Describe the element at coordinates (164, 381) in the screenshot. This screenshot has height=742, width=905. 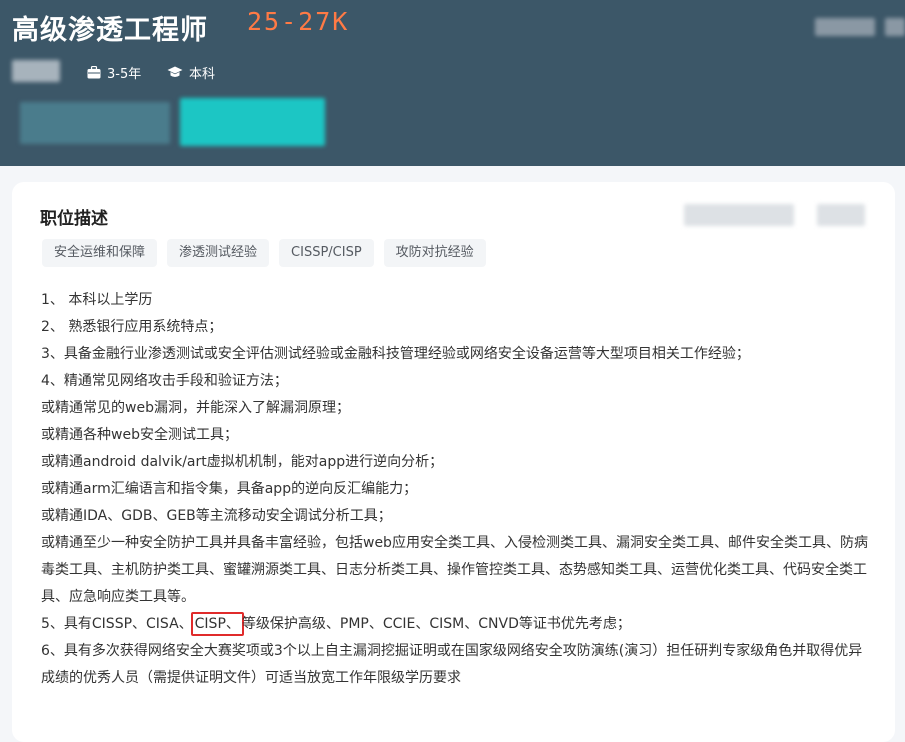
I see `desc-line: 4、精通常见网络攻击手段和验证方法；` at that location.